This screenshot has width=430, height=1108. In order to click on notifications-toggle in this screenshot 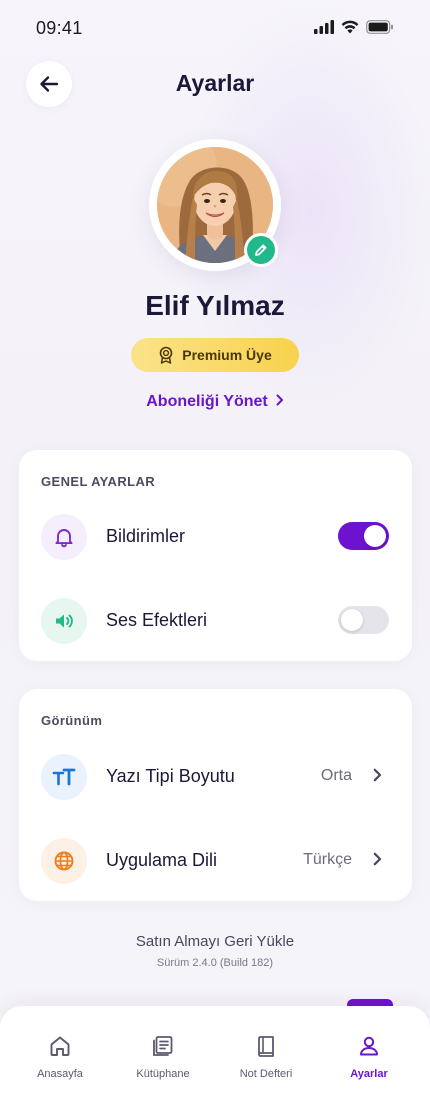, I will do `click(363, 536)`.